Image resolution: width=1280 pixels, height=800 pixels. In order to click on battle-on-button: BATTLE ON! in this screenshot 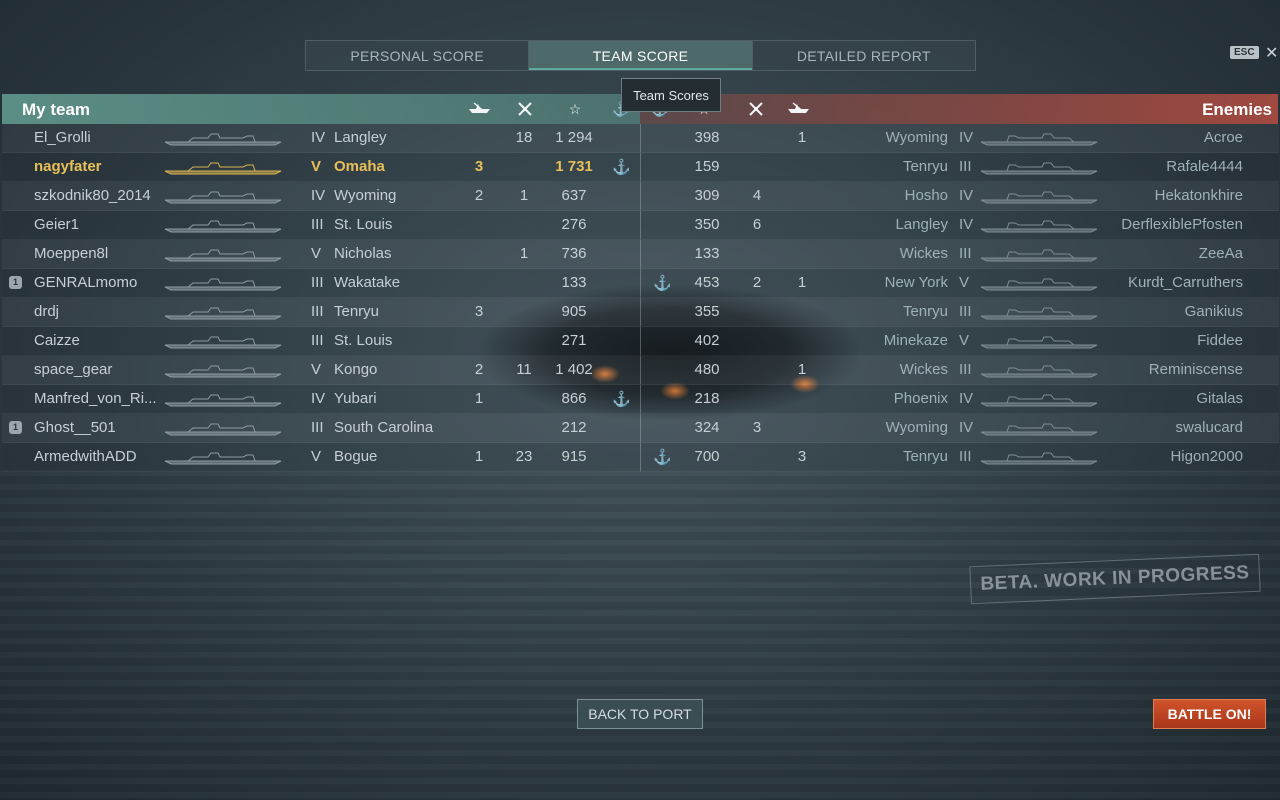, I will do `click(1209, 714)`.